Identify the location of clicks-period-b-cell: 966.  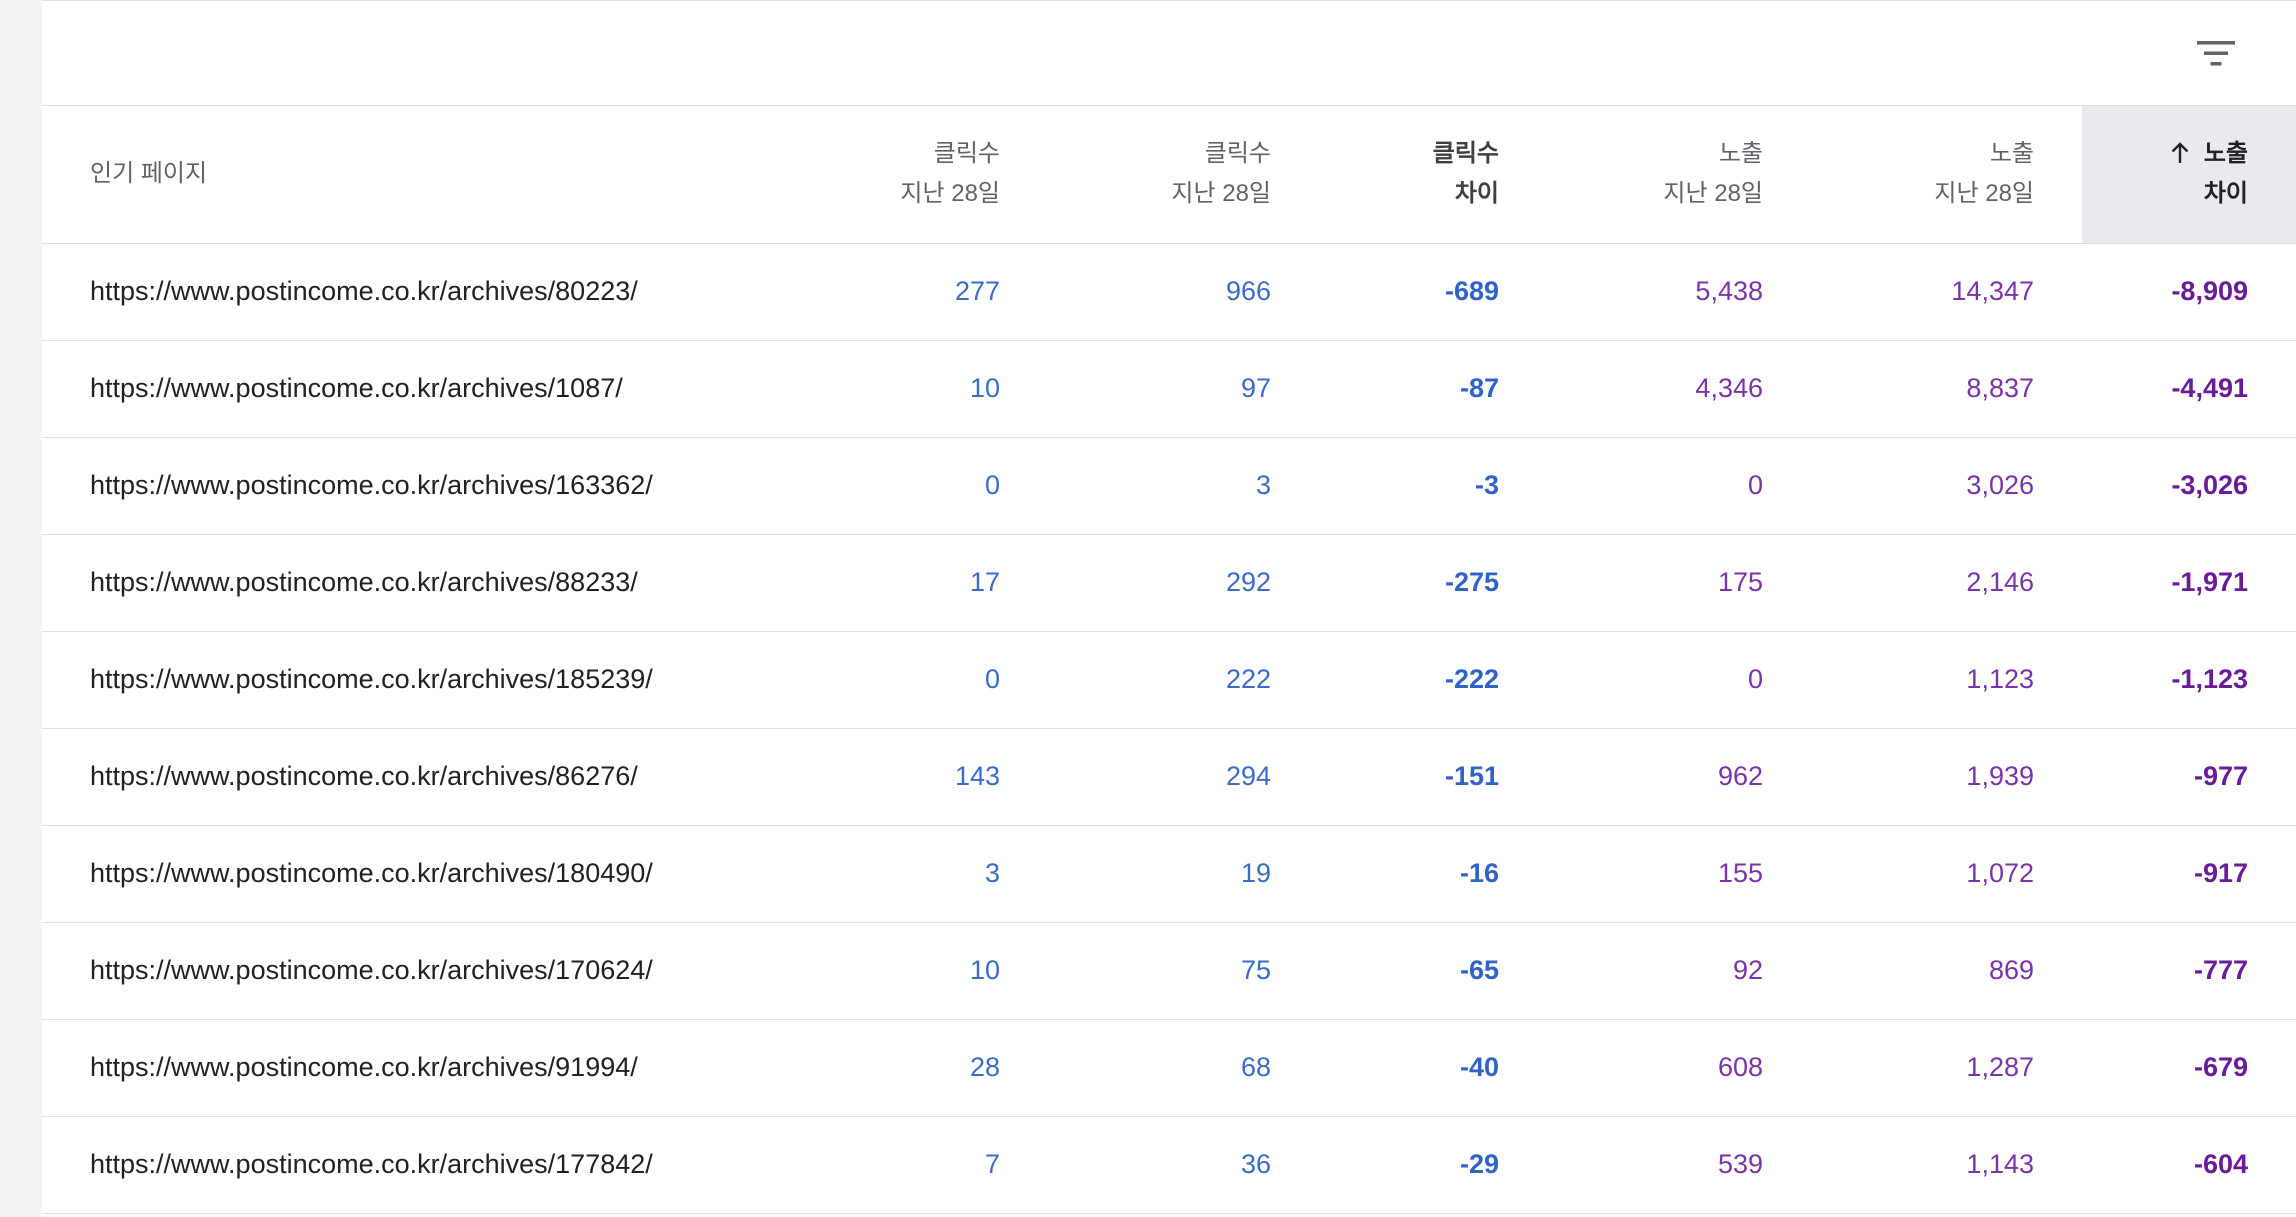
(1183, 292).